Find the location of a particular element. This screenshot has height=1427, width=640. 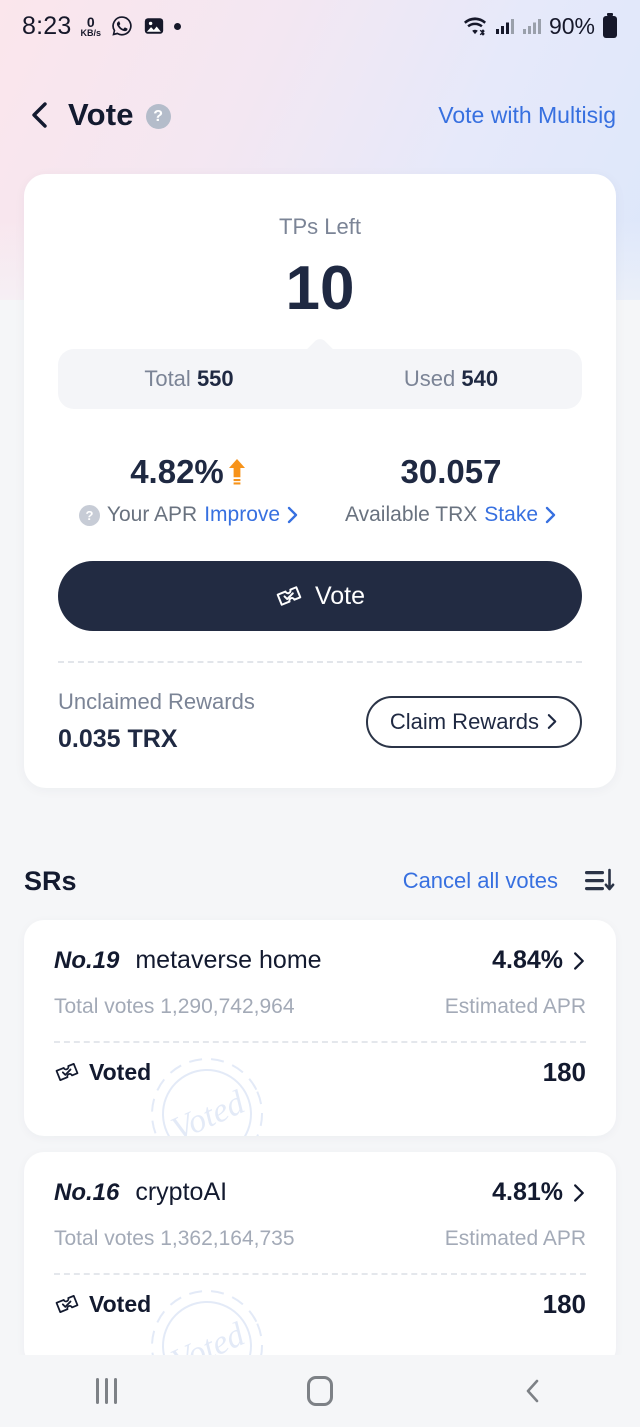

image-icon is located at coordinates (154, 26).